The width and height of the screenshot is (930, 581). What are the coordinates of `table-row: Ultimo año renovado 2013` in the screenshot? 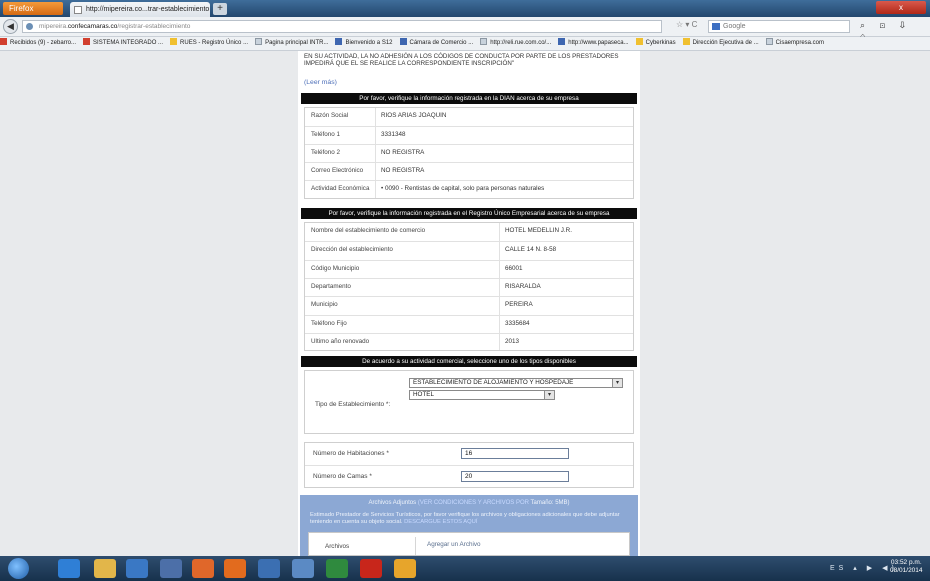 It's located at (469, 341).